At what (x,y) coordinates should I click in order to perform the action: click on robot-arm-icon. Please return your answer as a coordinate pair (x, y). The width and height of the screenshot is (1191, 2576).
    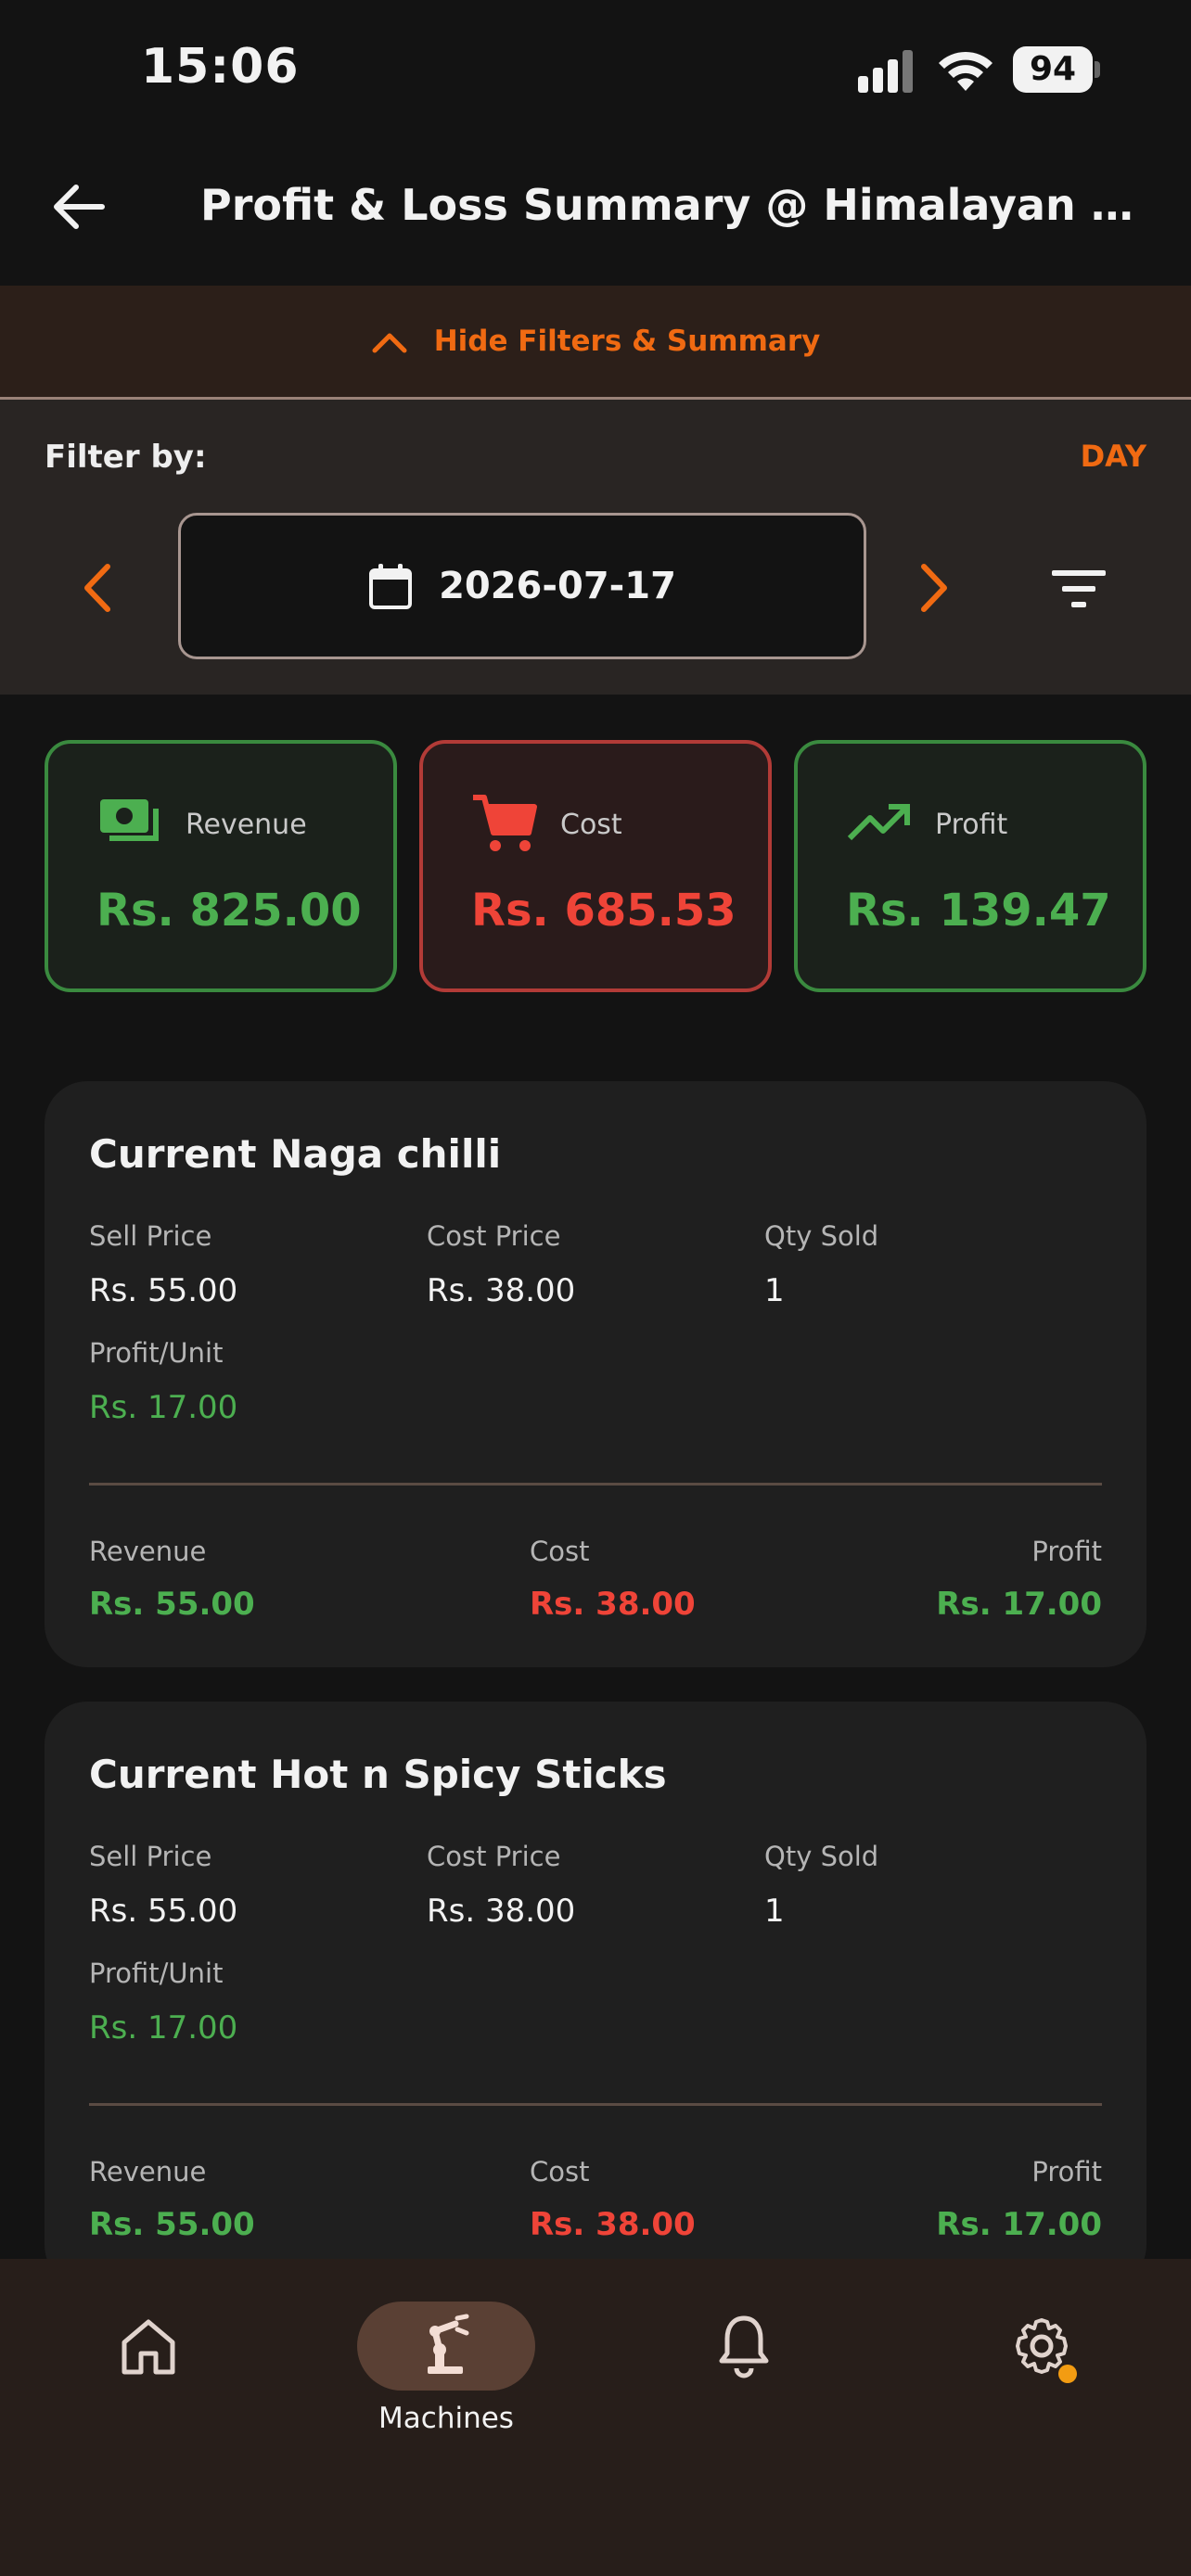
    Looking at the image, I should click on (449, 2344).